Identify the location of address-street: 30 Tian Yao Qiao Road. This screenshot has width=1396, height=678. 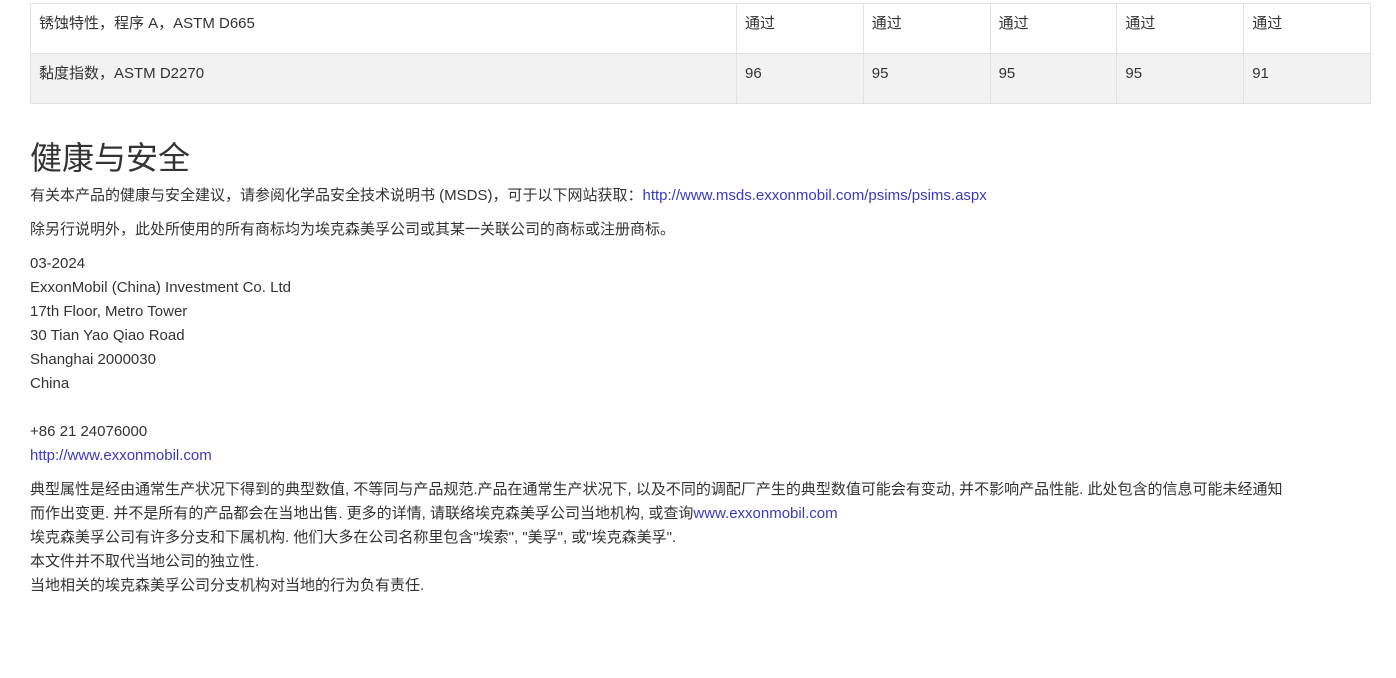
(107, 335).